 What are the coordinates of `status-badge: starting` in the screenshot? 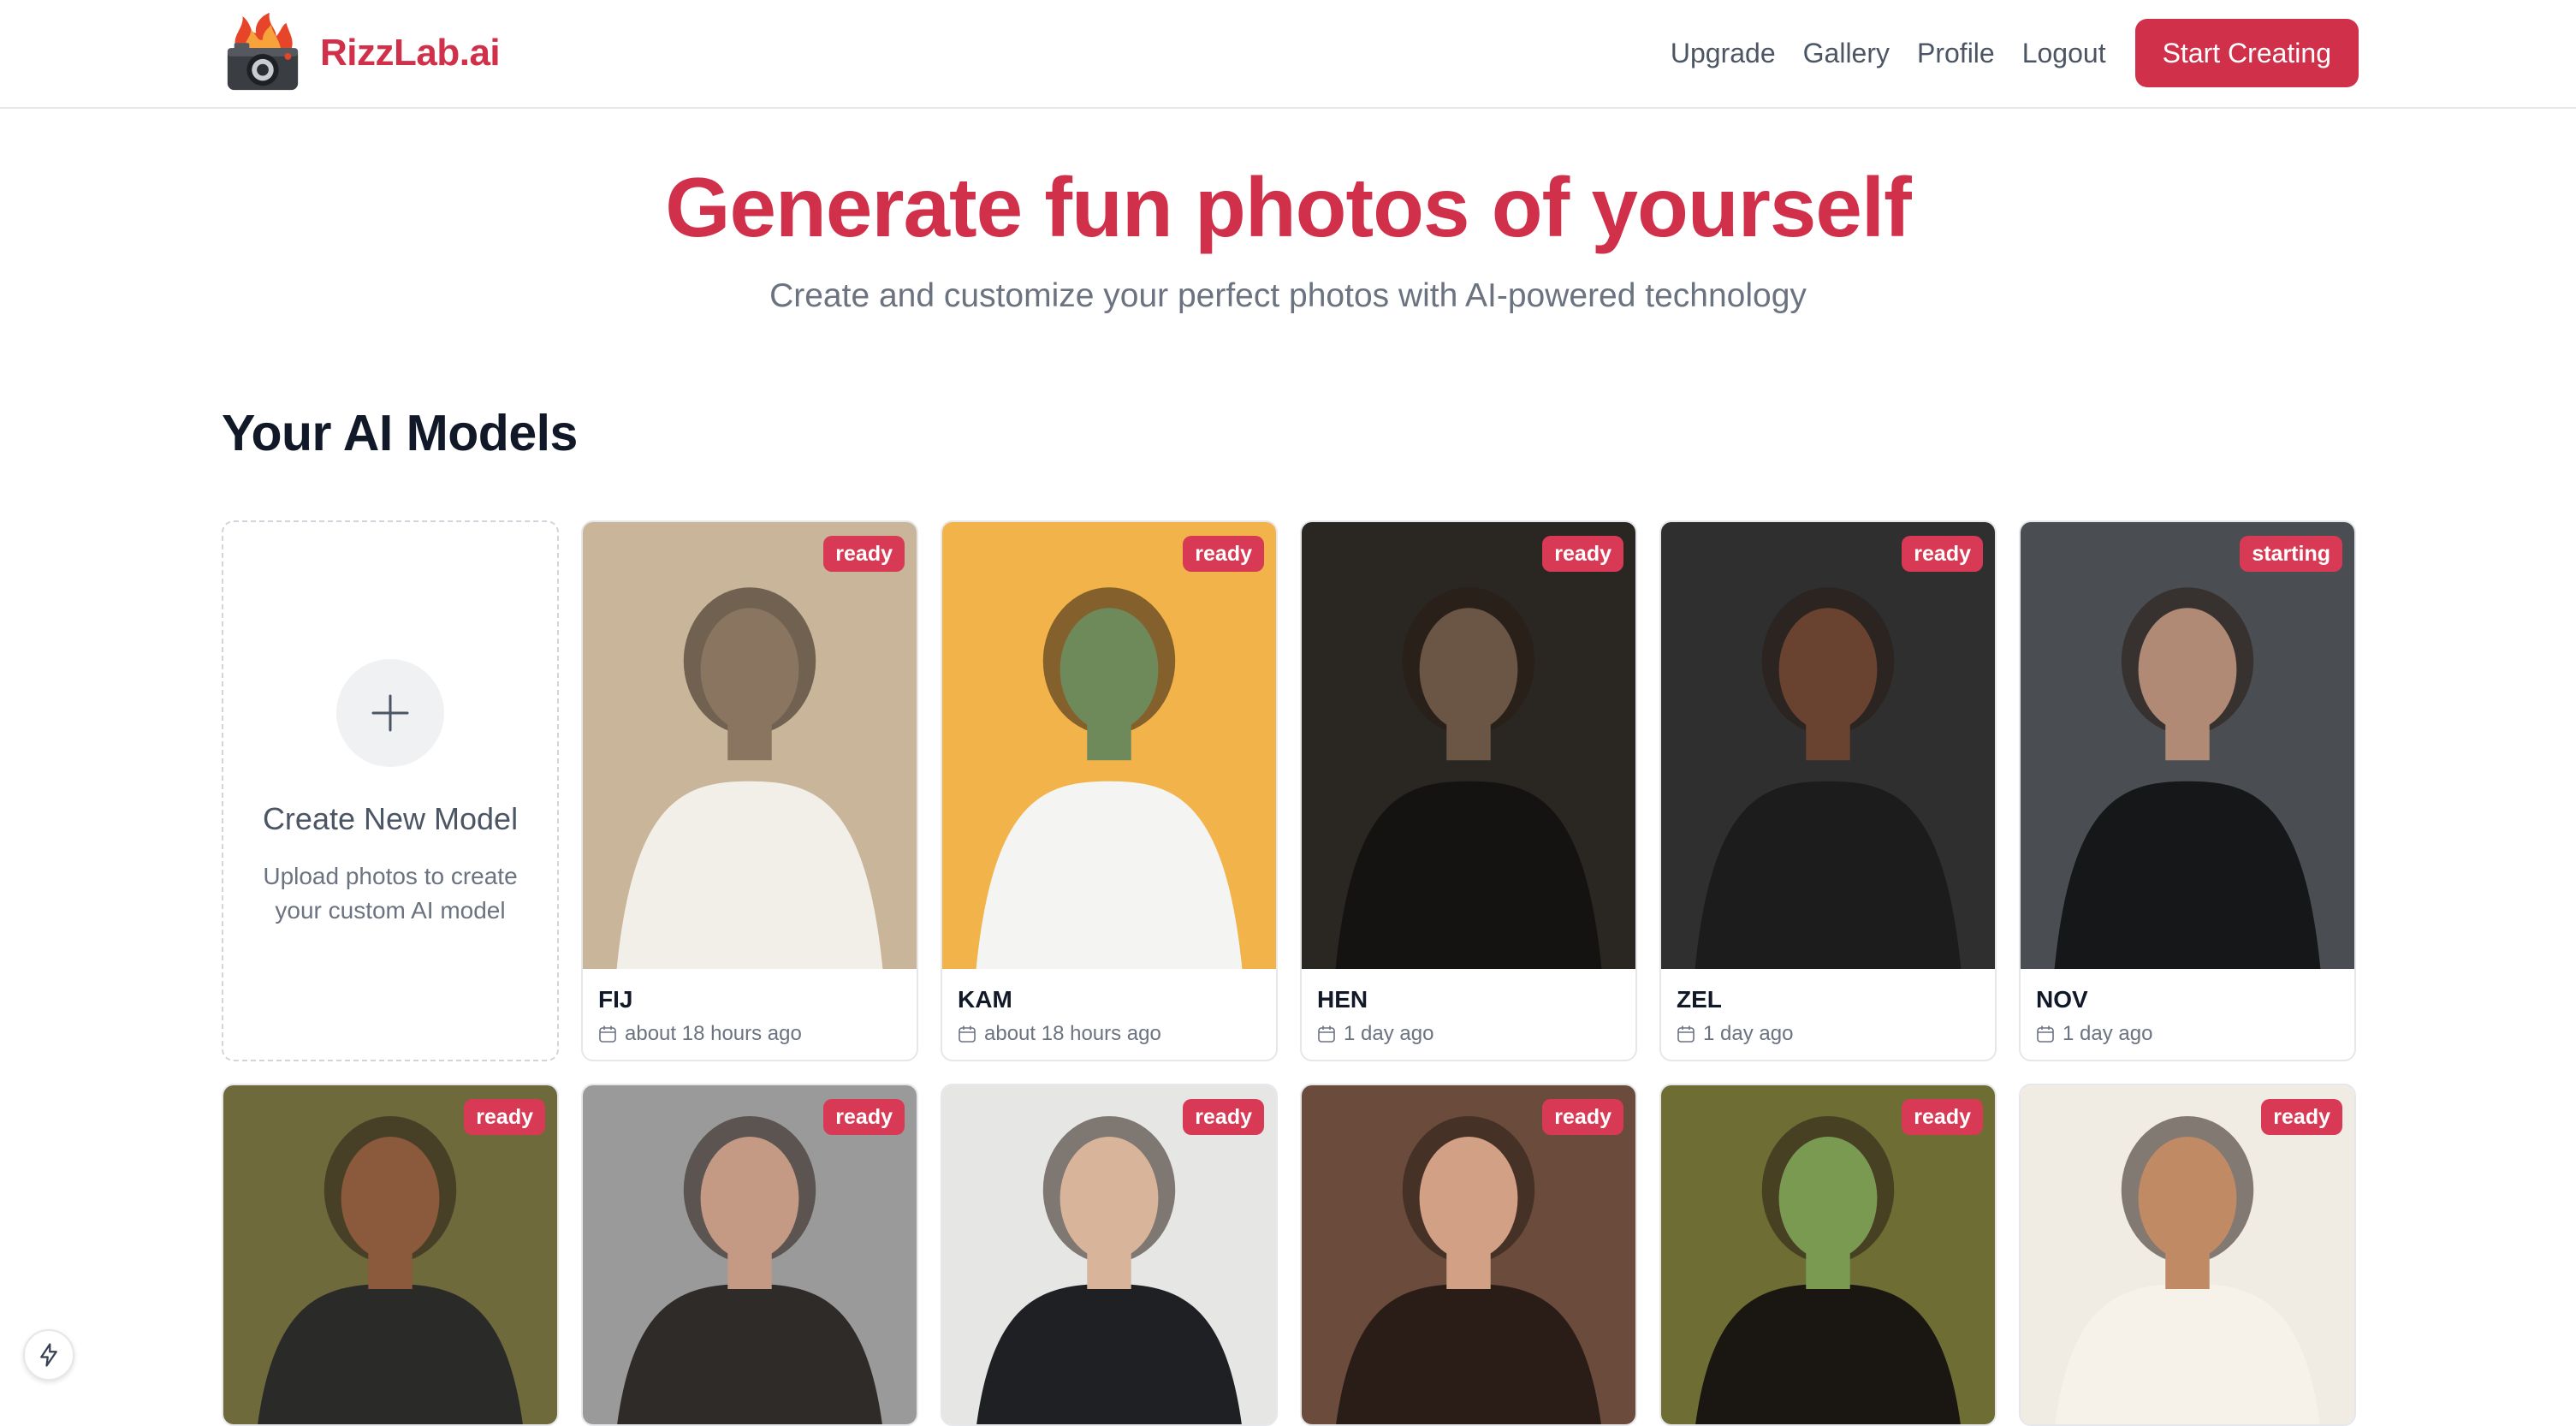 It's located at (2291, 554).